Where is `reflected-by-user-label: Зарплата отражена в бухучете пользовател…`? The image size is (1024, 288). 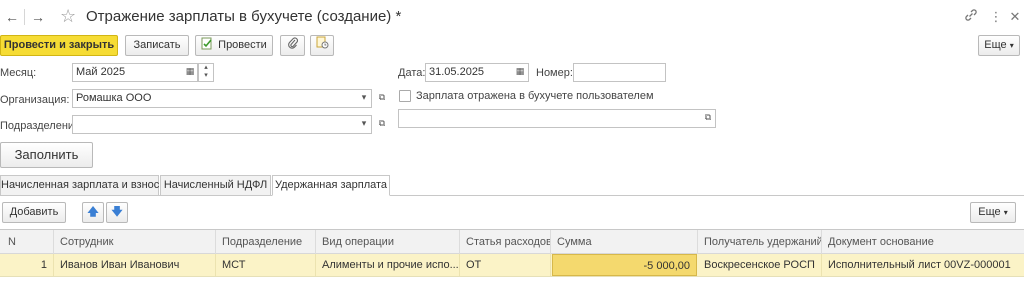
reflected-by-user-label: Зарплата отражена в бухучете пользовател… is located at coordinates (535, 96).